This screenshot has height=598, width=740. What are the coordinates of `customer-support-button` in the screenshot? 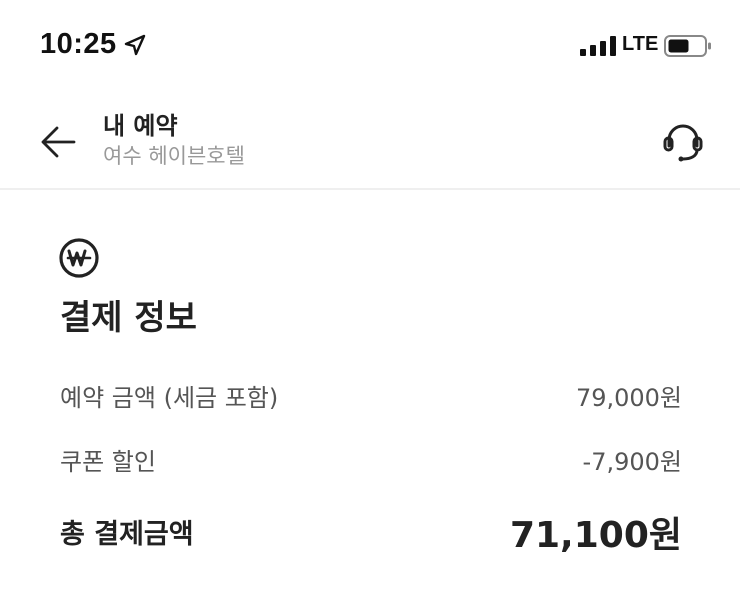 It's located at (683, 142).